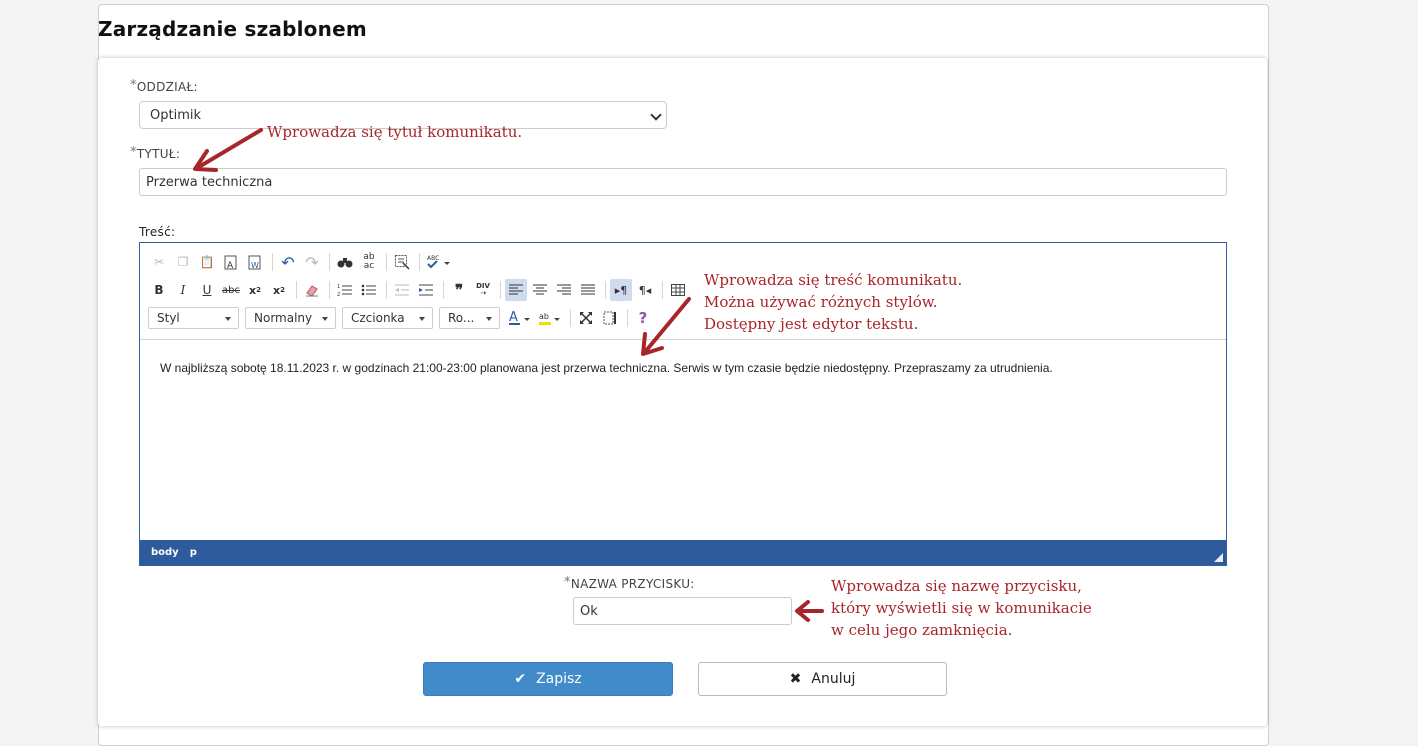 The height and width of the screenshot is (746, 1418). I want to click on annotation-content-line: Wprowadza się treść komunikatu., so click(833, 280).